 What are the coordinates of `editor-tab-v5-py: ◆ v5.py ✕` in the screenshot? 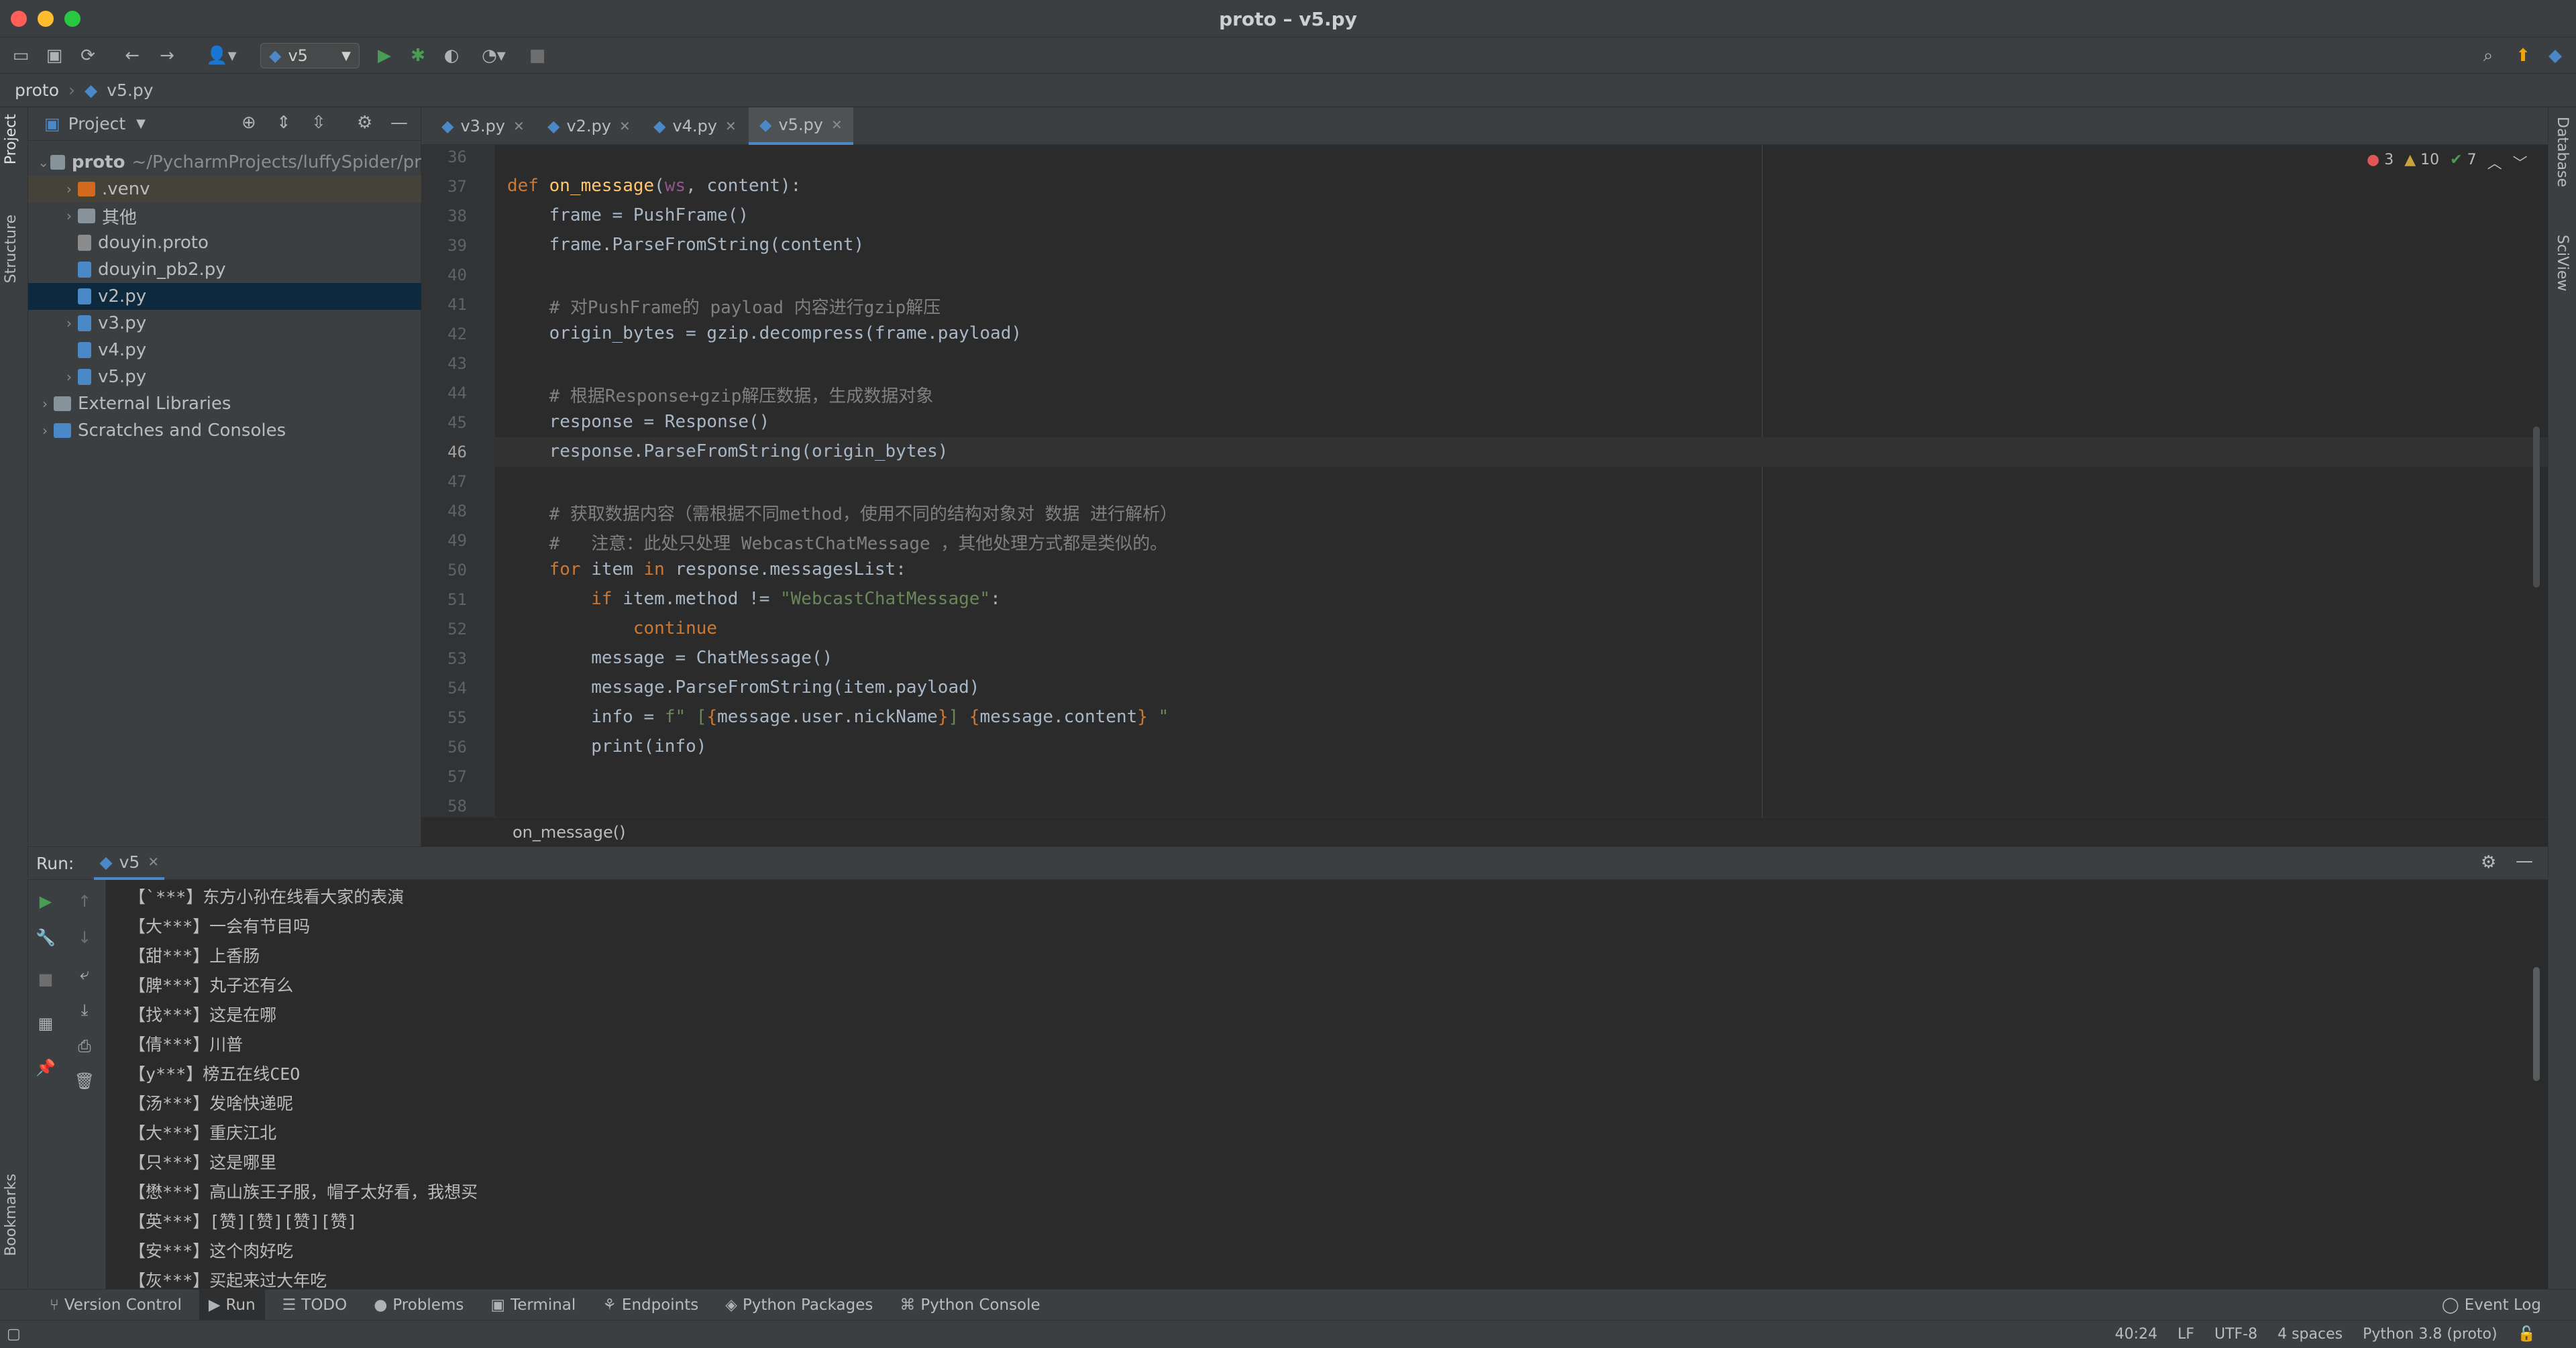 It's located at (801, 126).